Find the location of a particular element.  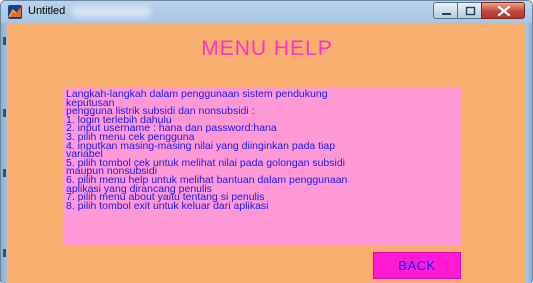

title-glow is located at coordinates (111, 12).